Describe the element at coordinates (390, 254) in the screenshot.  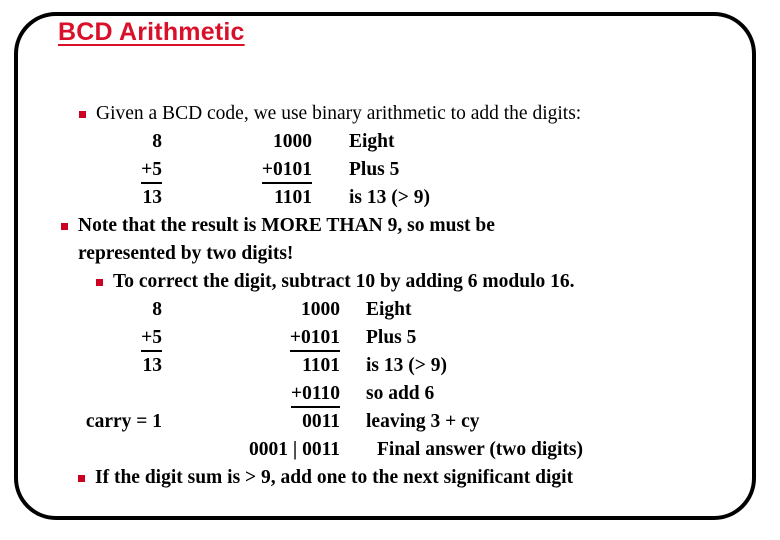
I see `bullet-item-note-result-continuation: represented by two digits!` at that location.